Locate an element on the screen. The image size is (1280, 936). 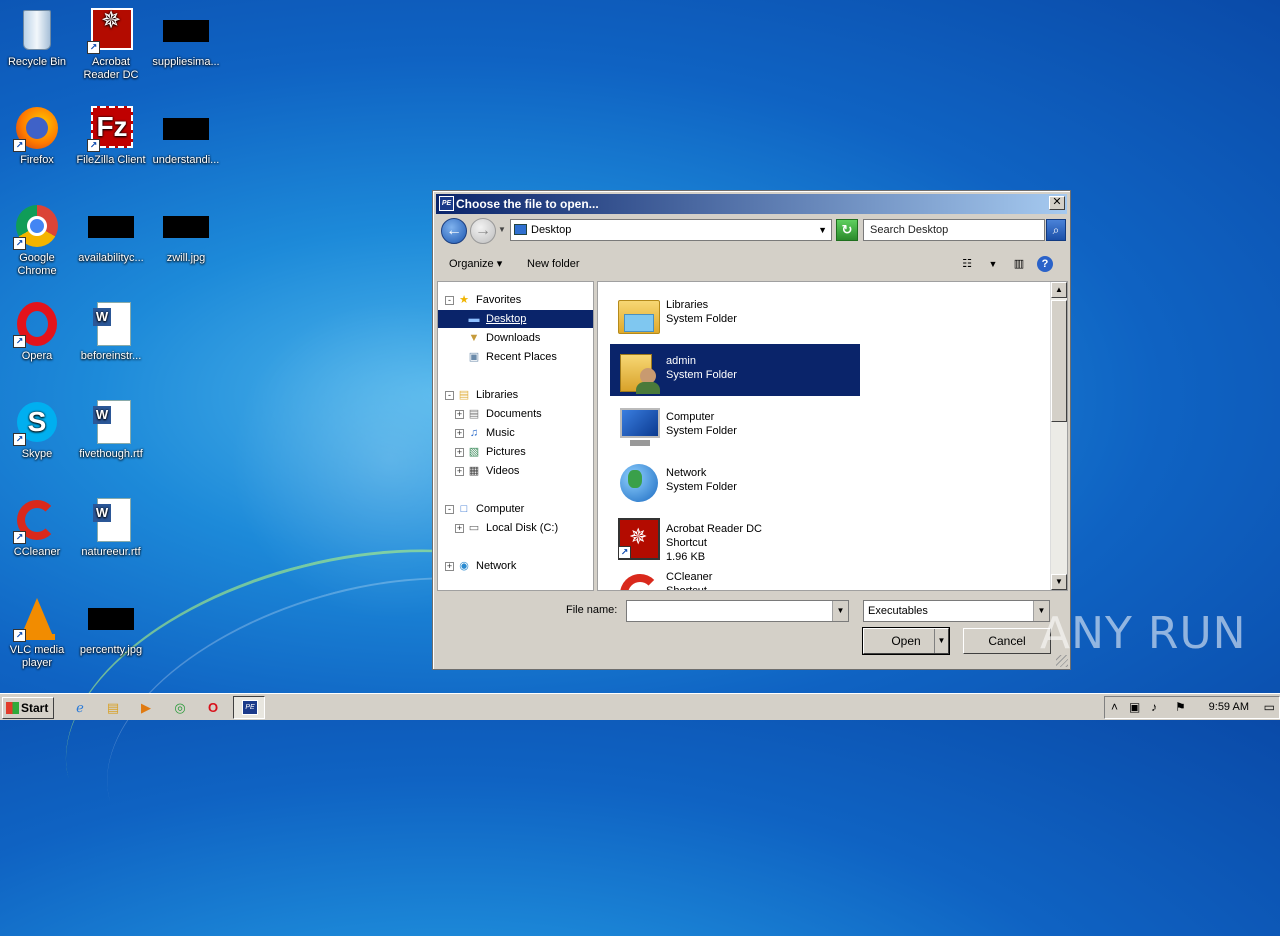
explorer-folder-icon: ▤ is located at coordinates (113, 708).